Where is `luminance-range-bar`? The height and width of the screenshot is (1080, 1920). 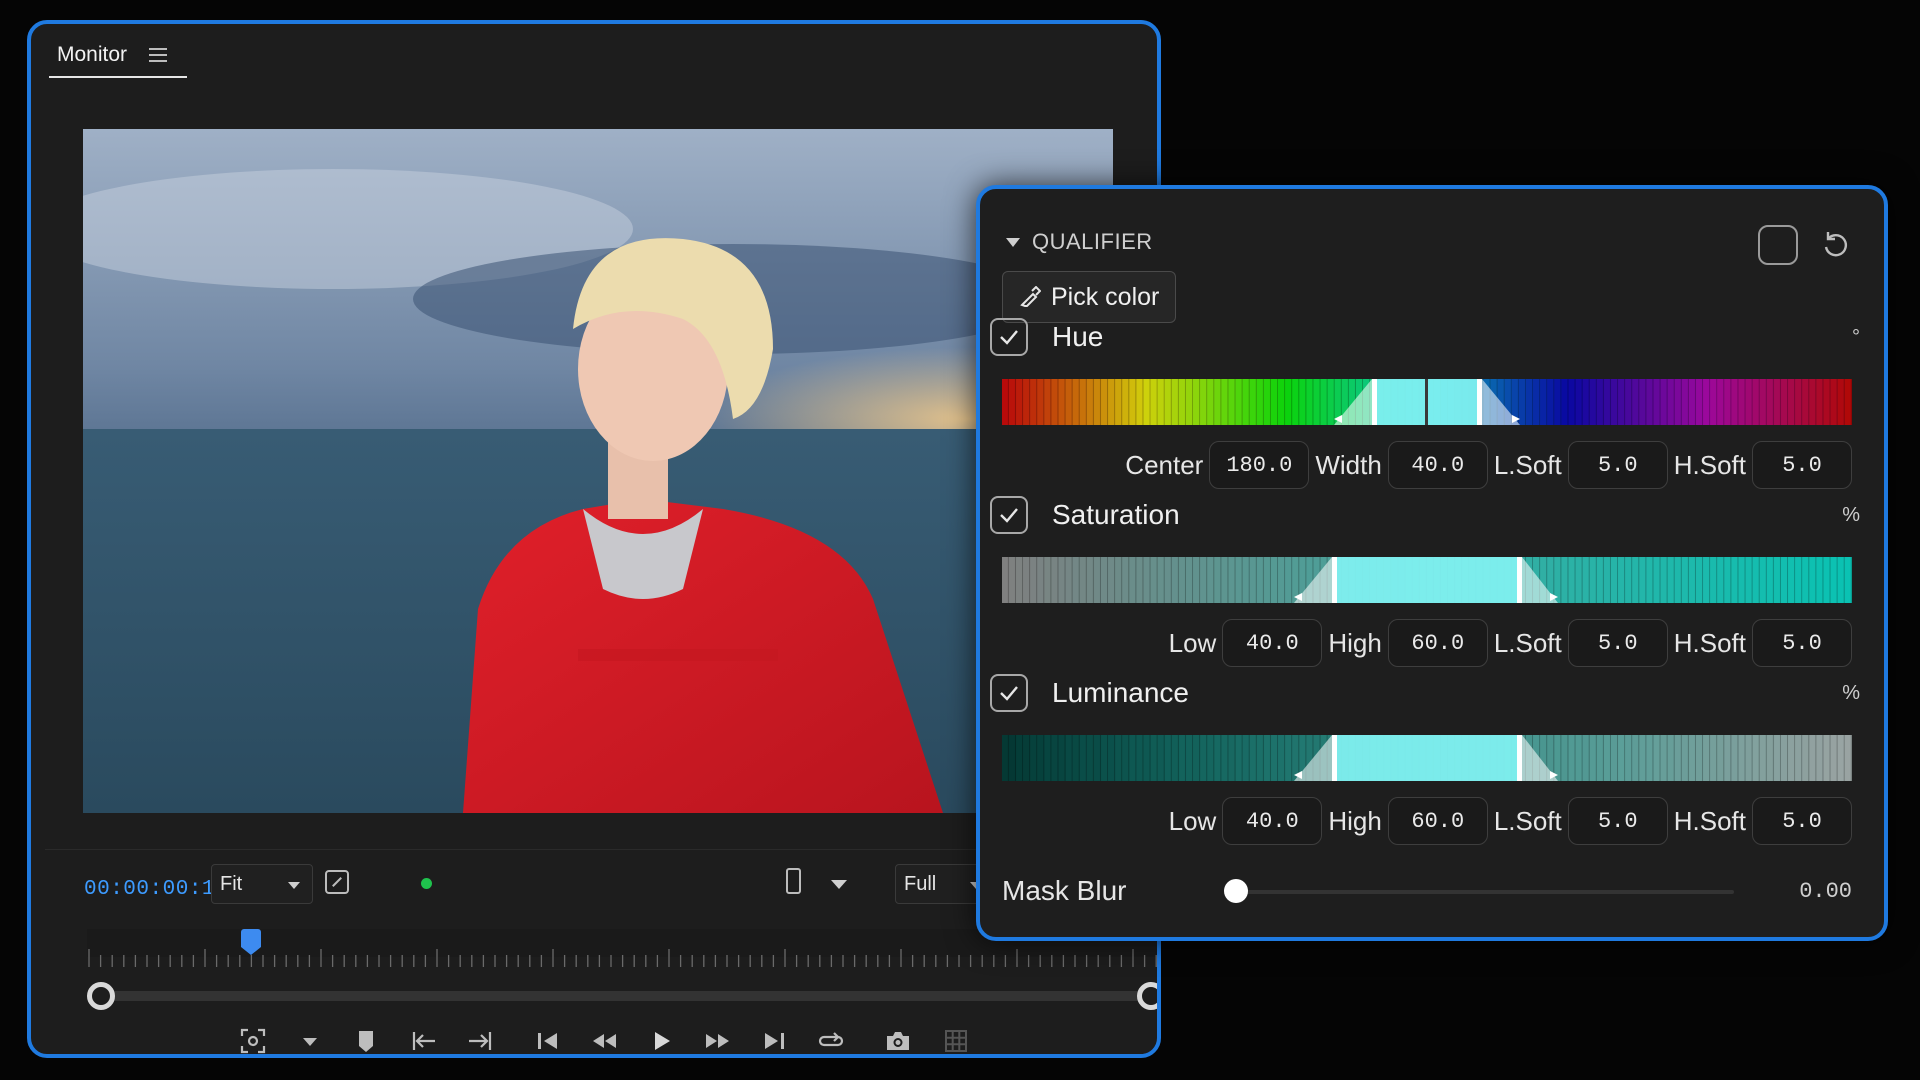
luminance-range-bar is located at coordinates (1427, 758).